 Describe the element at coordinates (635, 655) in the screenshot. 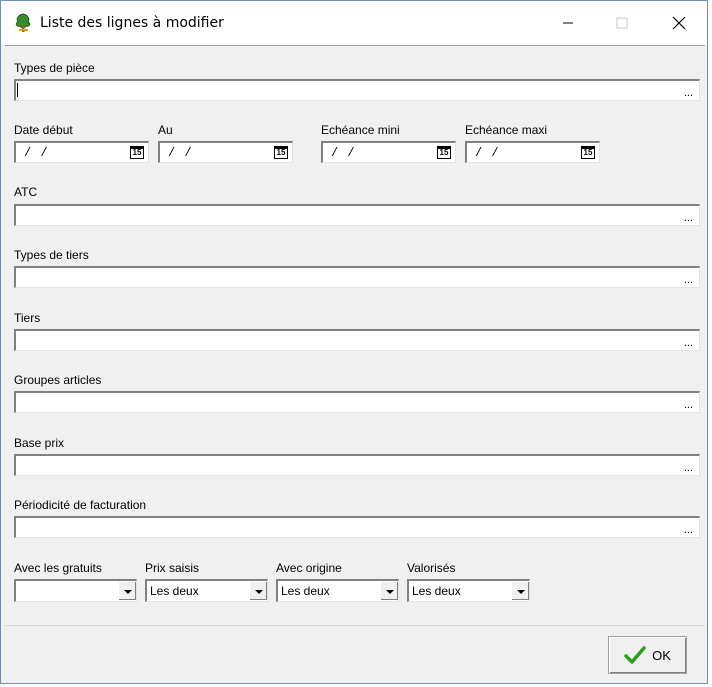

I see `checkmark-icon` at that location.